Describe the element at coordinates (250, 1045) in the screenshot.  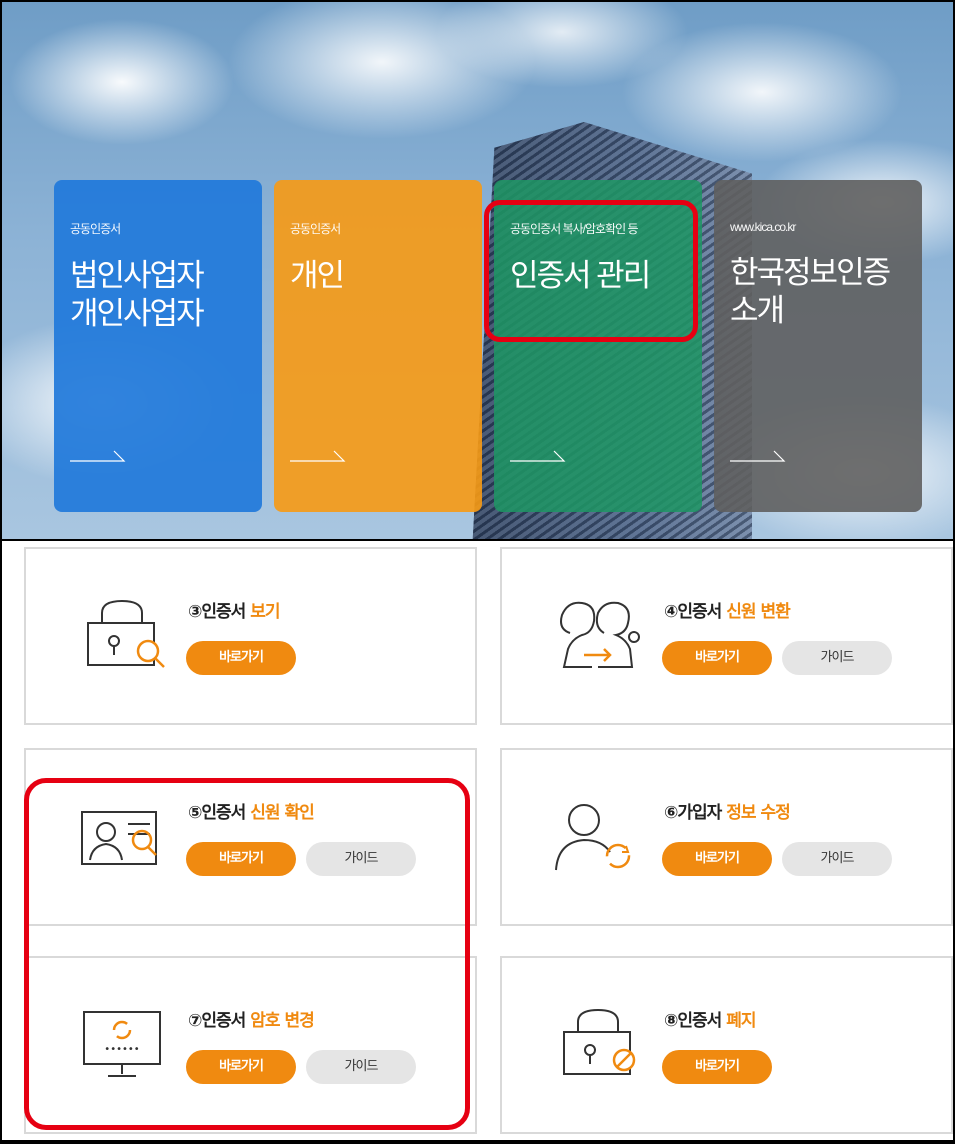
I see `panel-change-password: •••••• ⑦인증서 암호 변경 바로가기 가이드` at that location.